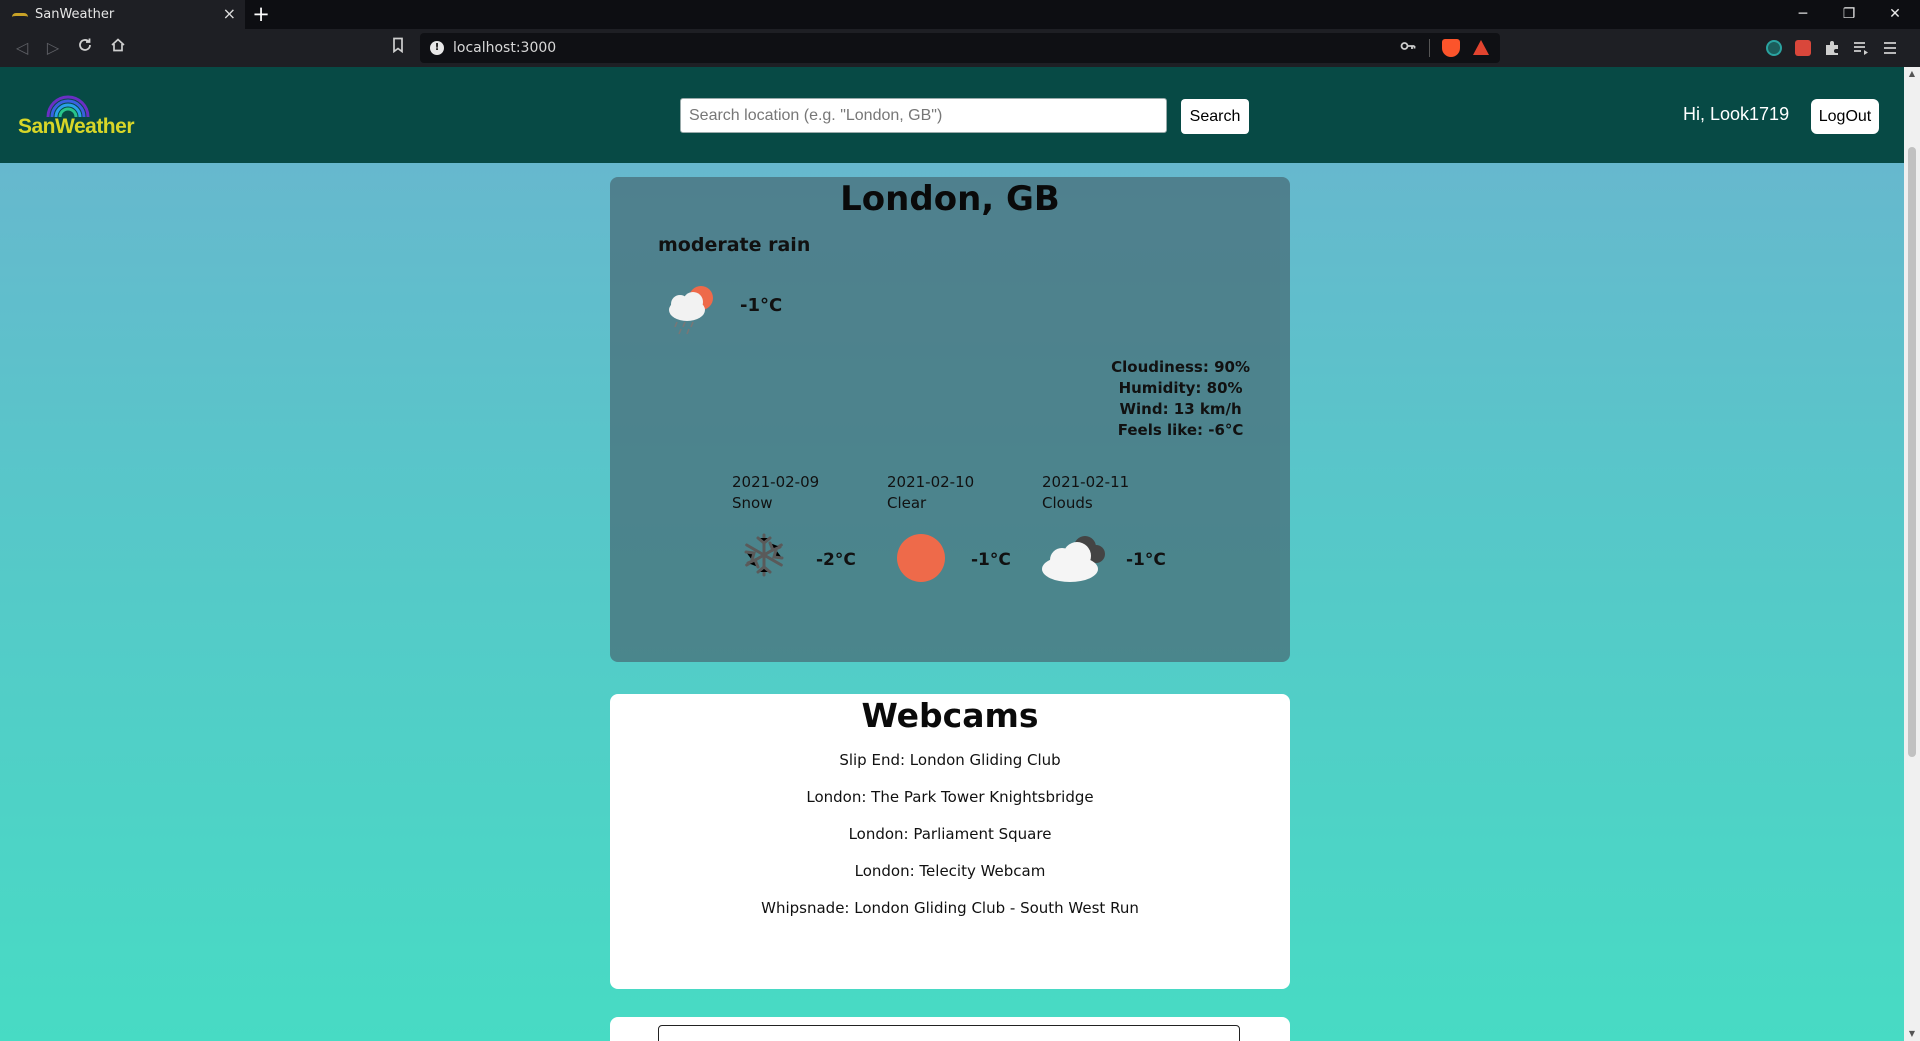  I want to click on webcam-link: Slip End: London Gliding Club, so click(950, 769).